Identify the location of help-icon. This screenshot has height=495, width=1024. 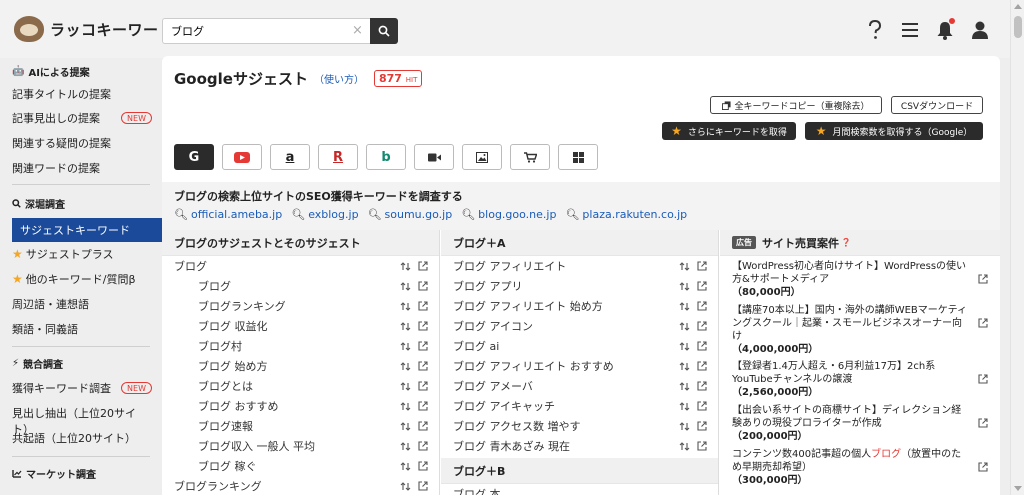
(875, 30).